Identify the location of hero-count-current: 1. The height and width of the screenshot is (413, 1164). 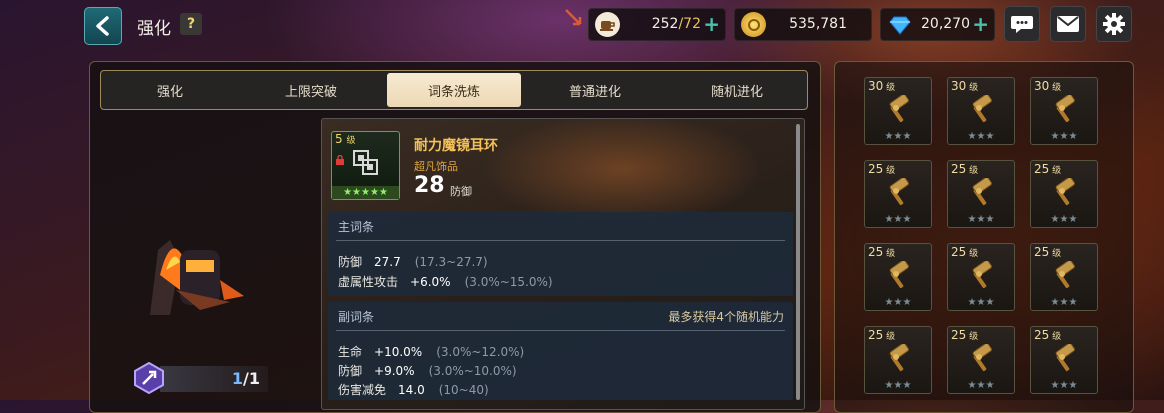
(237, 378).